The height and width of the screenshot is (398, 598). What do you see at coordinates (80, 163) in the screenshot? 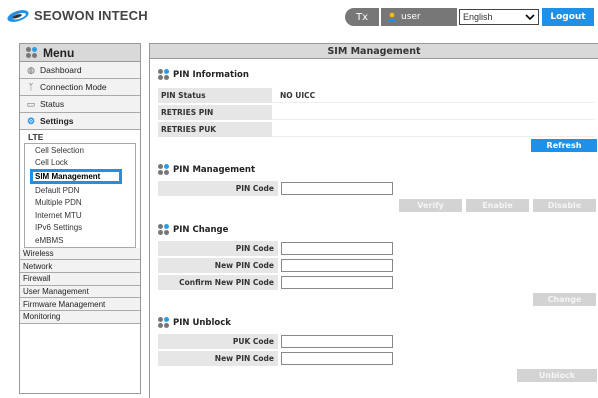
I see `sidebar-item-cell-lock: Cell Lock` at bounding box center [80, 163].